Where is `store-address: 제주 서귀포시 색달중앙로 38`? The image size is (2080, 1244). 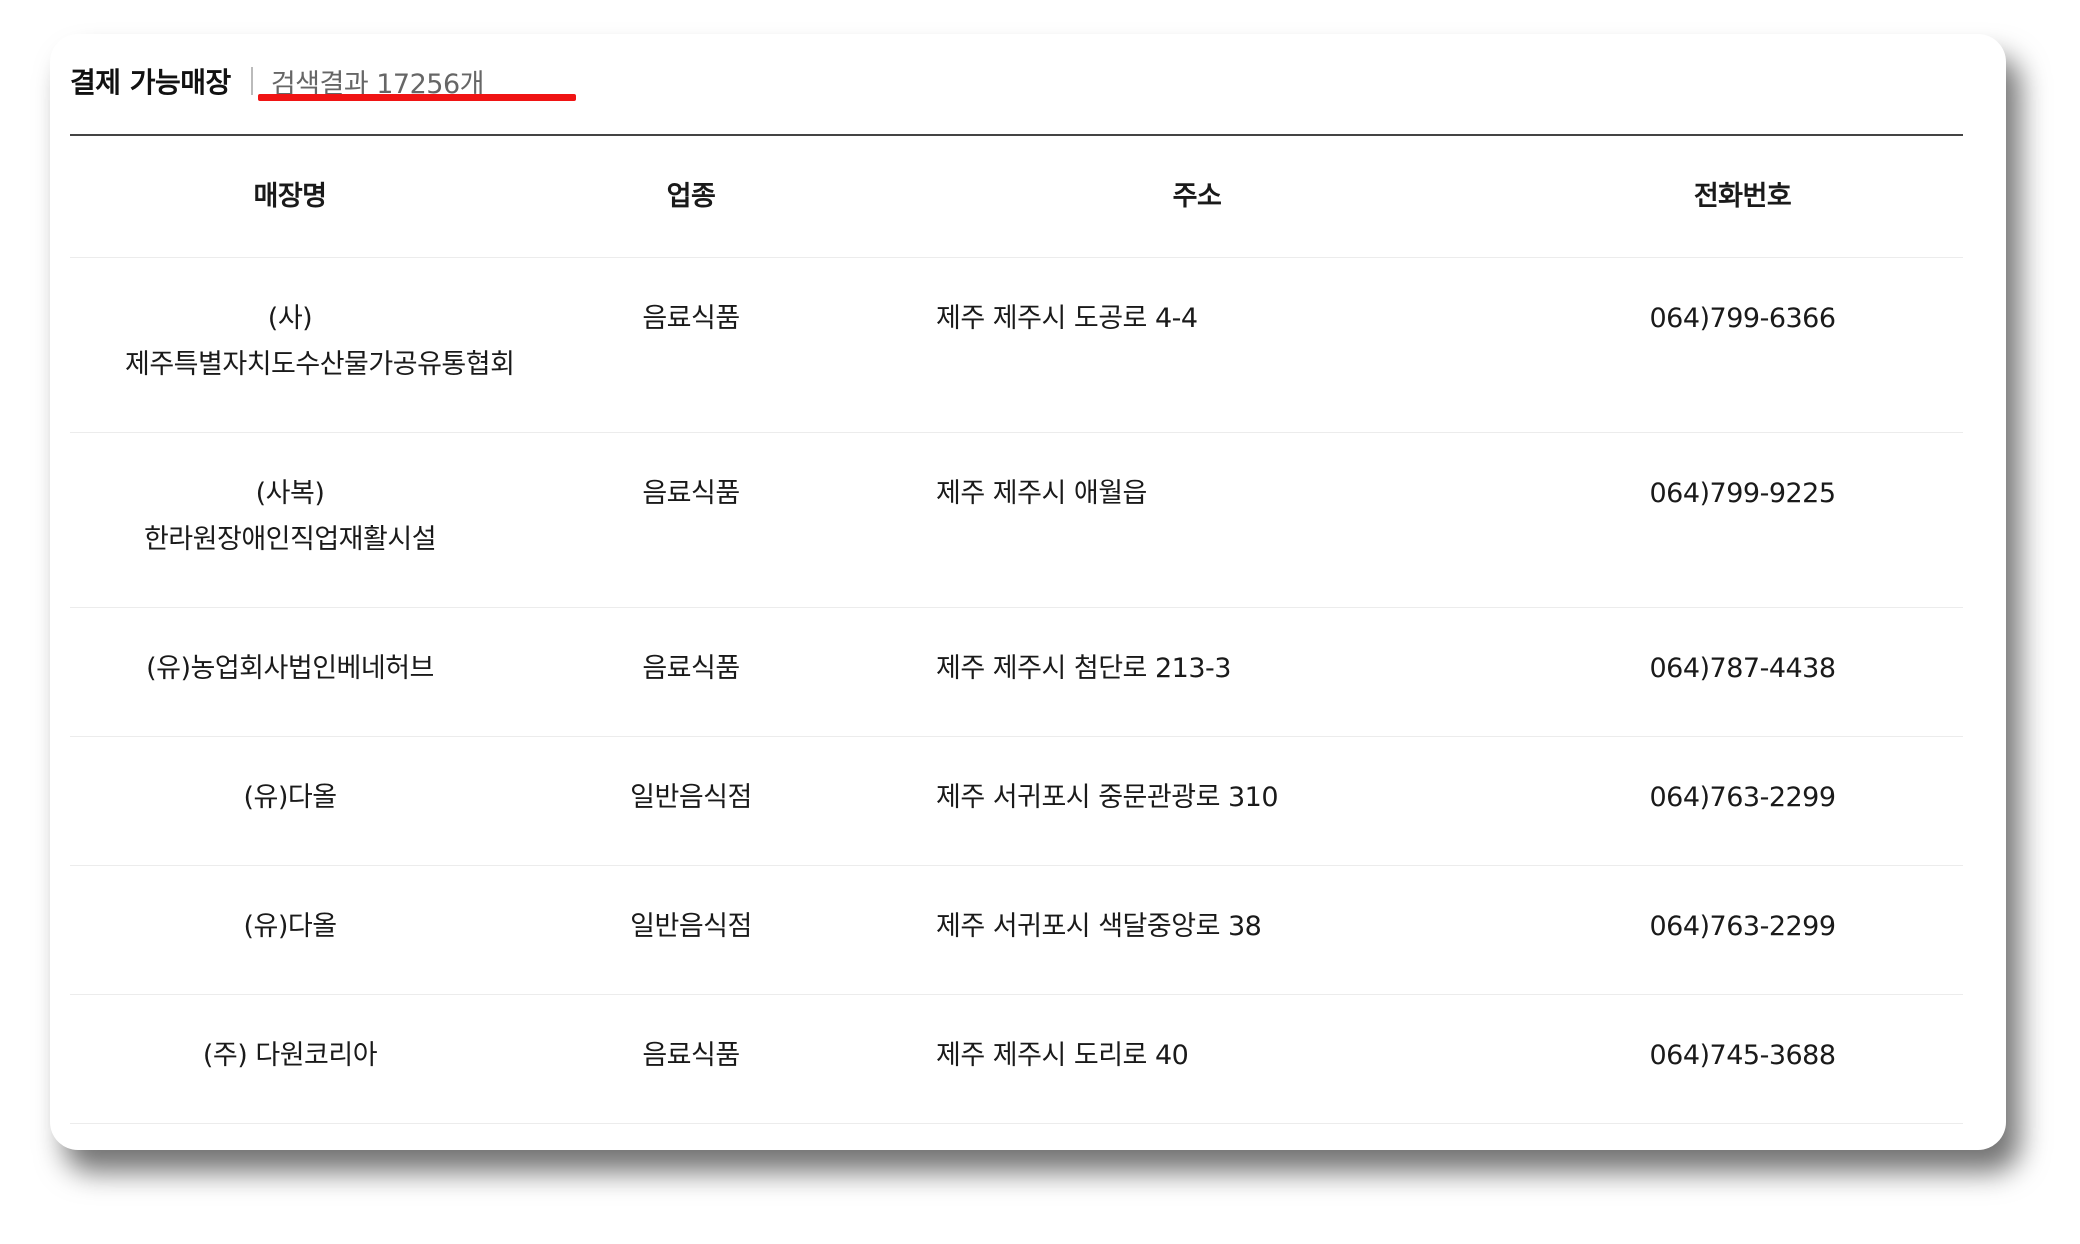 store-address: 제주 서귀포시 색달중앙로 38 is located at coordinates (1099, 926).